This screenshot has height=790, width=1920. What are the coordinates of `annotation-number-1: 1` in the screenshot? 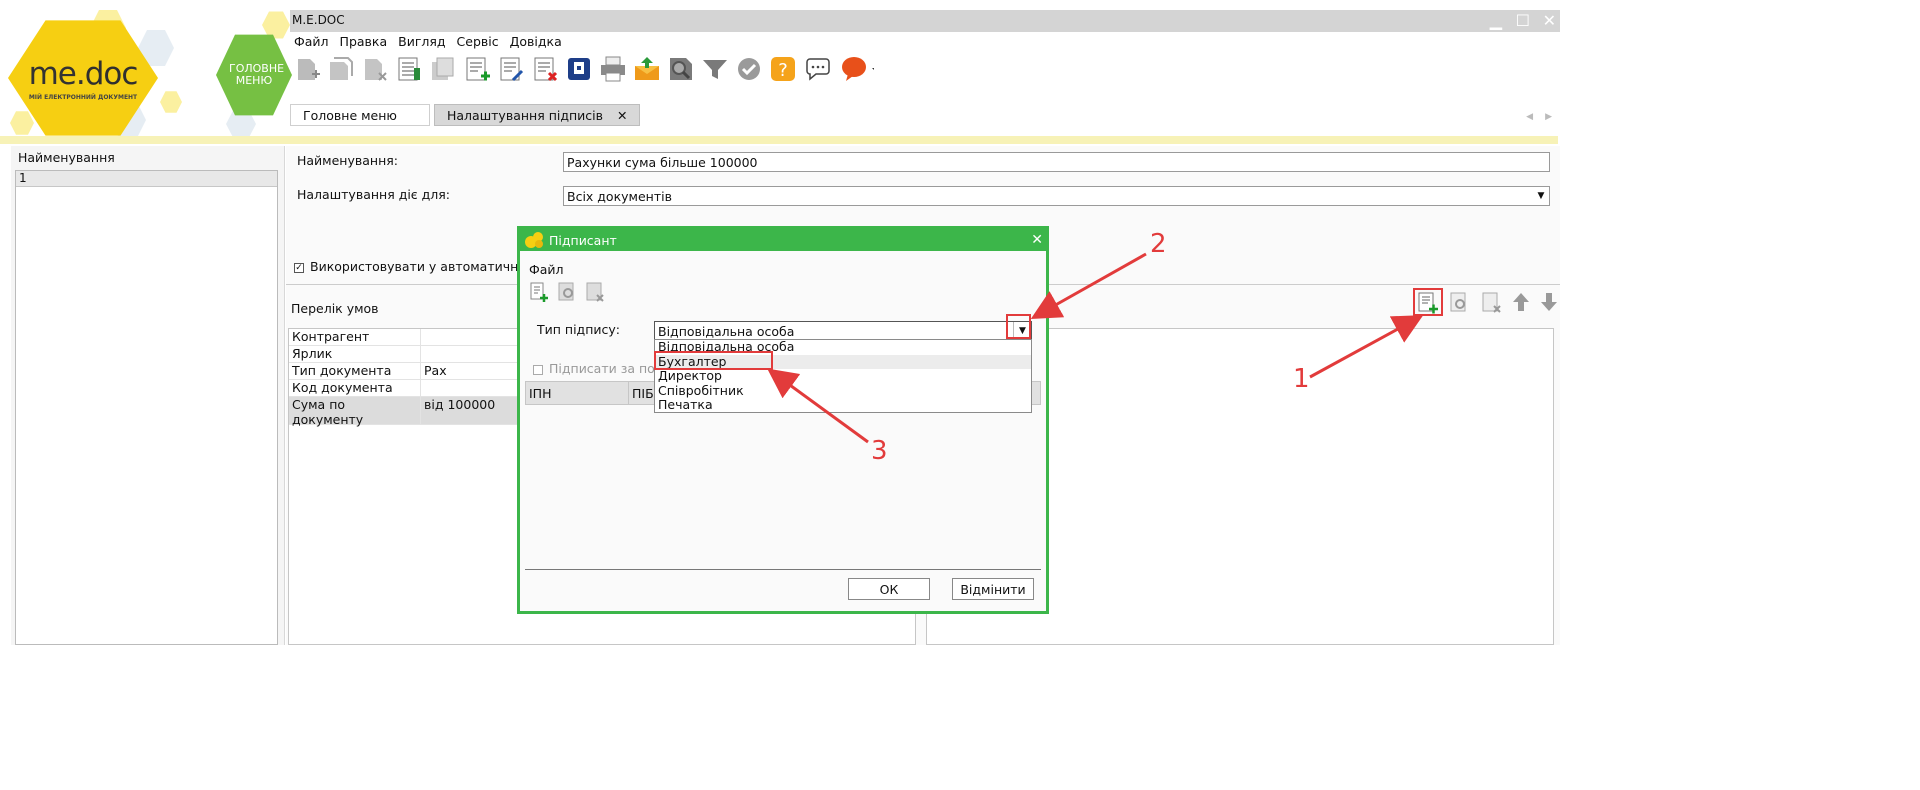 It's located at (1301, 379).